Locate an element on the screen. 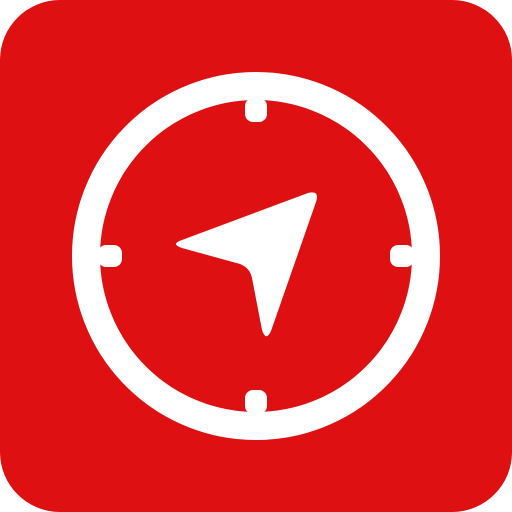 The width and height of the screenshot is (512, 512). tick-north is located at coordinates (256, 110).